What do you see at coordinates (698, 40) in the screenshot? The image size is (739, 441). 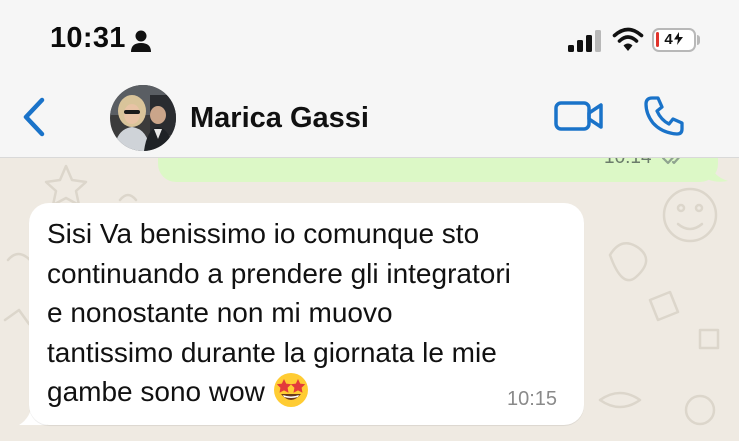 I see `battery-nub` at bounding box center [698, 40].